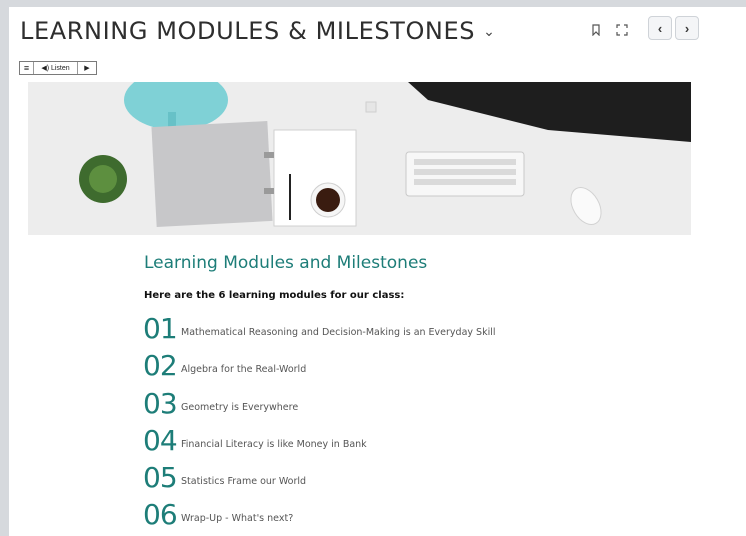 Image resolution: width=746 pixels, height=536 pixels. Describe the element at coordinates (286, 263) in the screenshot. I see `section-heading: Learning Modules and Milestones` at that location.